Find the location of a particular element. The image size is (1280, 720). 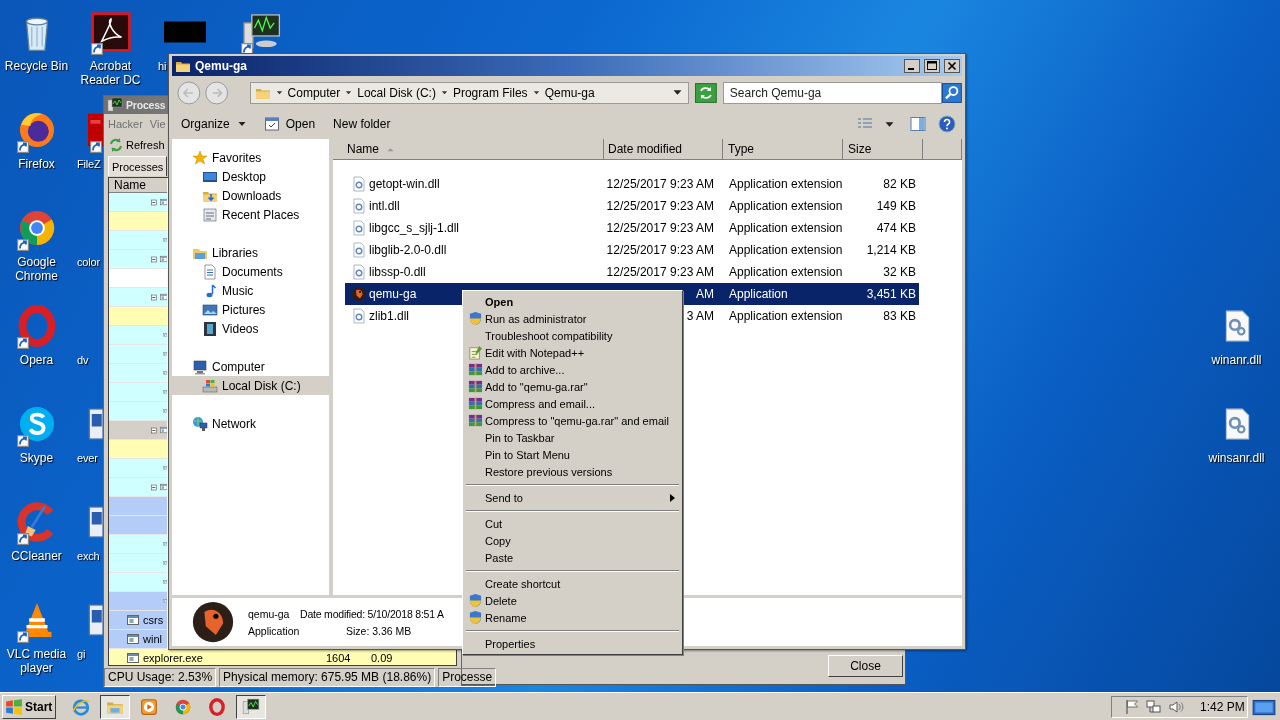

file-name: libssp-0.dll is located at coordinates (397, 272).